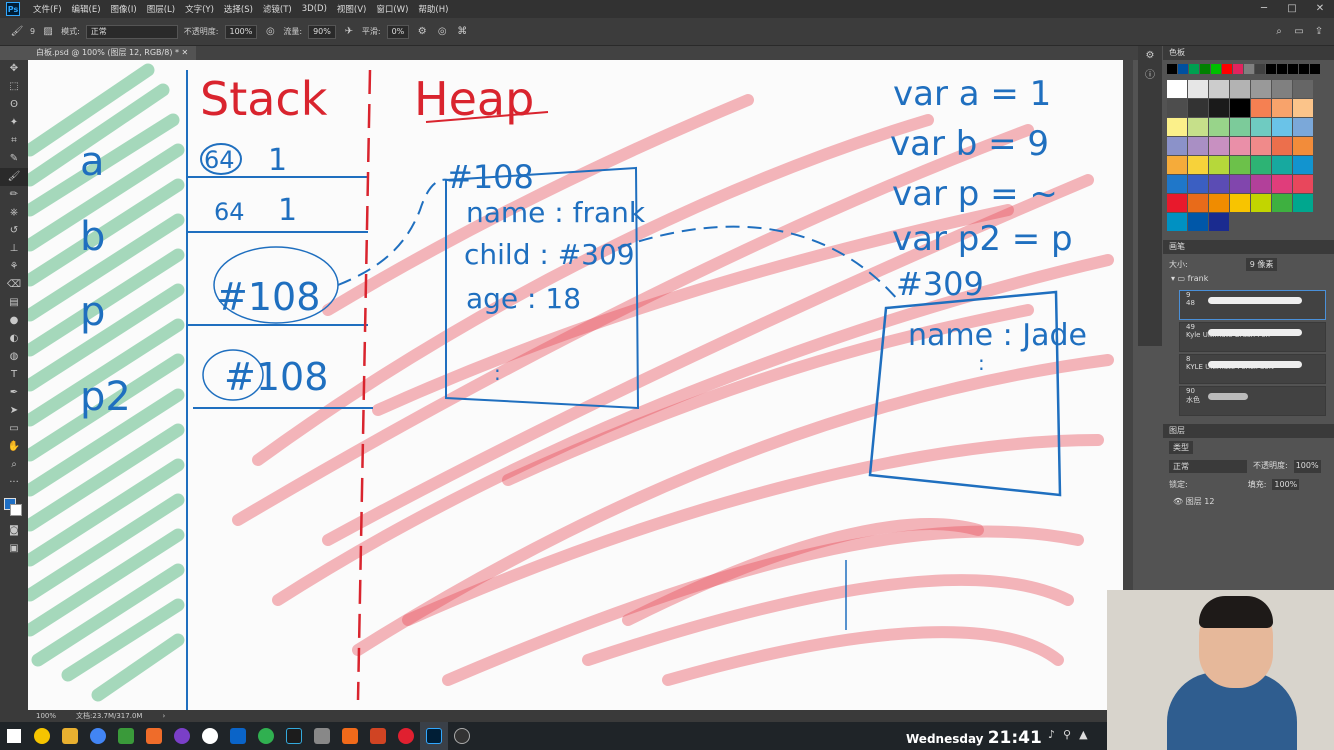 This screenshot has width=1334, height=750. Describe the element at coordinates (14, 213) in the screenshot. I see `clone-stamp-tool-icon: ⎈` at that location.